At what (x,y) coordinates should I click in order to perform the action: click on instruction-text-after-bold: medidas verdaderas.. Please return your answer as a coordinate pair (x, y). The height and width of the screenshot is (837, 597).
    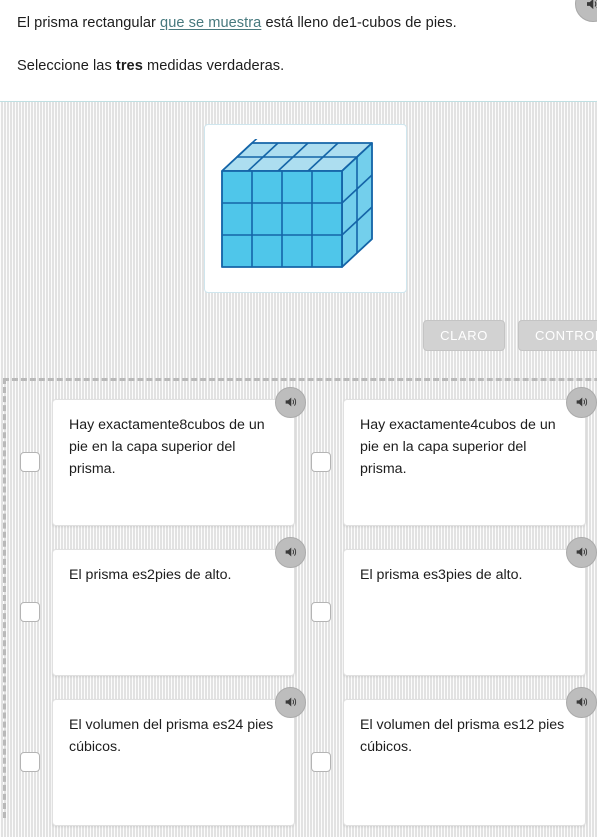
    Looking at the image, I should click on (213, 66).